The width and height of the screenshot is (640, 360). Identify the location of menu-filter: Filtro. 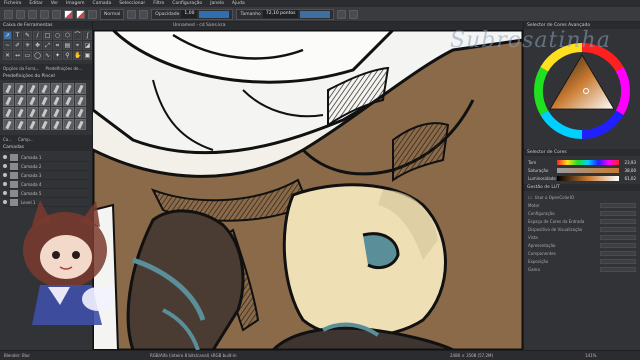
(158, 3).